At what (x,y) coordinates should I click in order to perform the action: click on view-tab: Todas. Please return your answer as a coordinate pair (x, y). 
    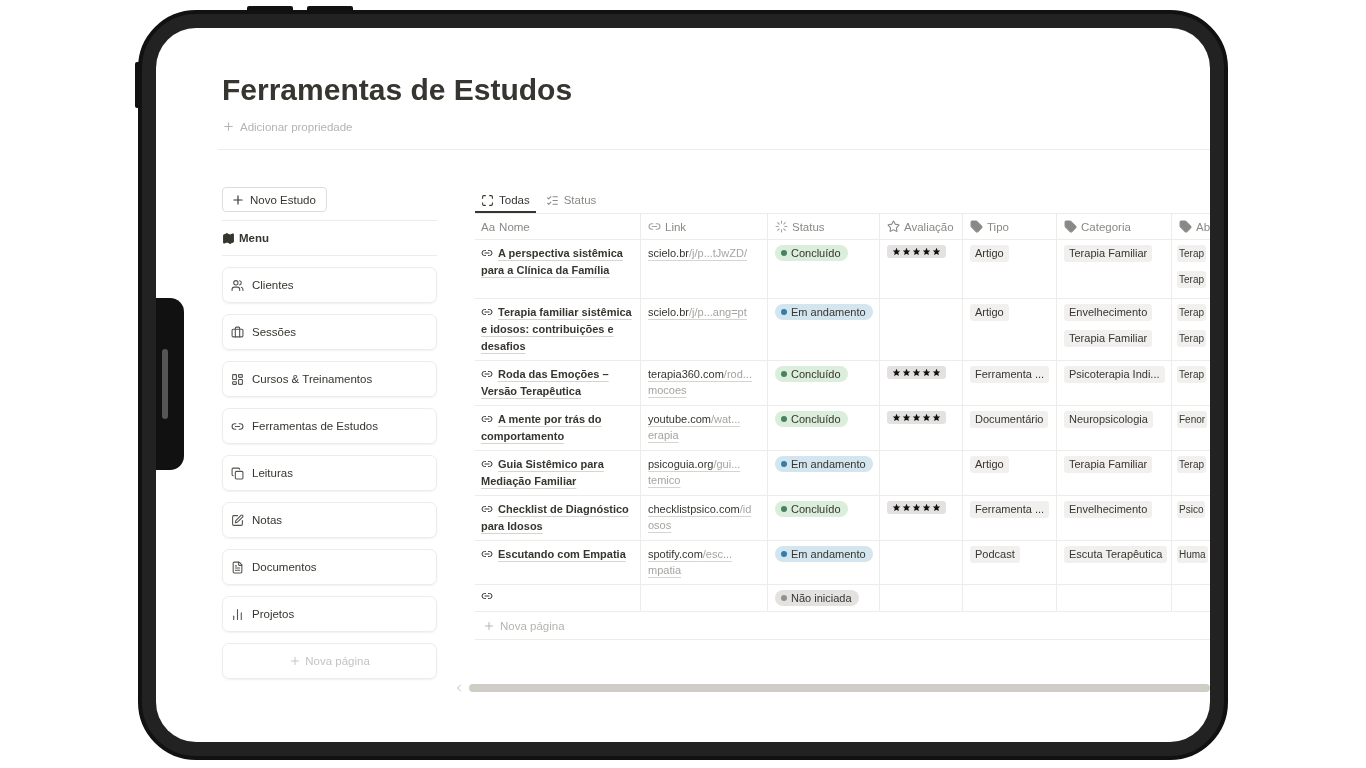
    Looking at the image, I should click on (505, 200).